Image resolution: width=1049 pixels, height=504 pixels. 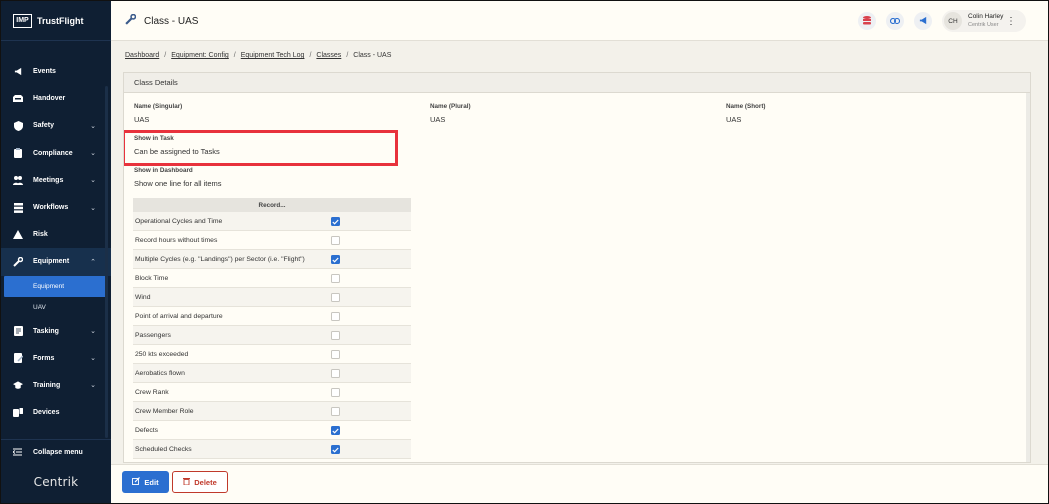 What do you see at coordinates (895, 21) in the screenshot?
I see `link-button` at bounding box center [895, 21].